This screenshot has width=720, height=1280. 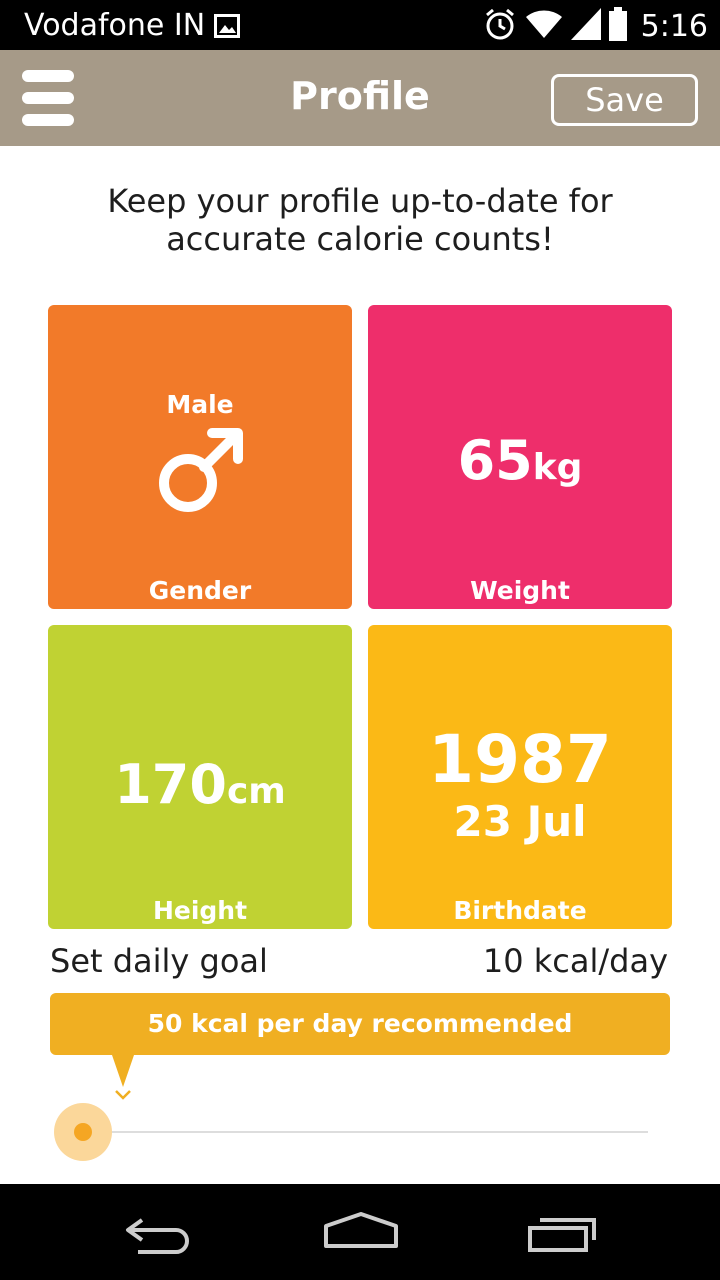 I want to click on weight-label: Weight, so click(x=520, y=590).